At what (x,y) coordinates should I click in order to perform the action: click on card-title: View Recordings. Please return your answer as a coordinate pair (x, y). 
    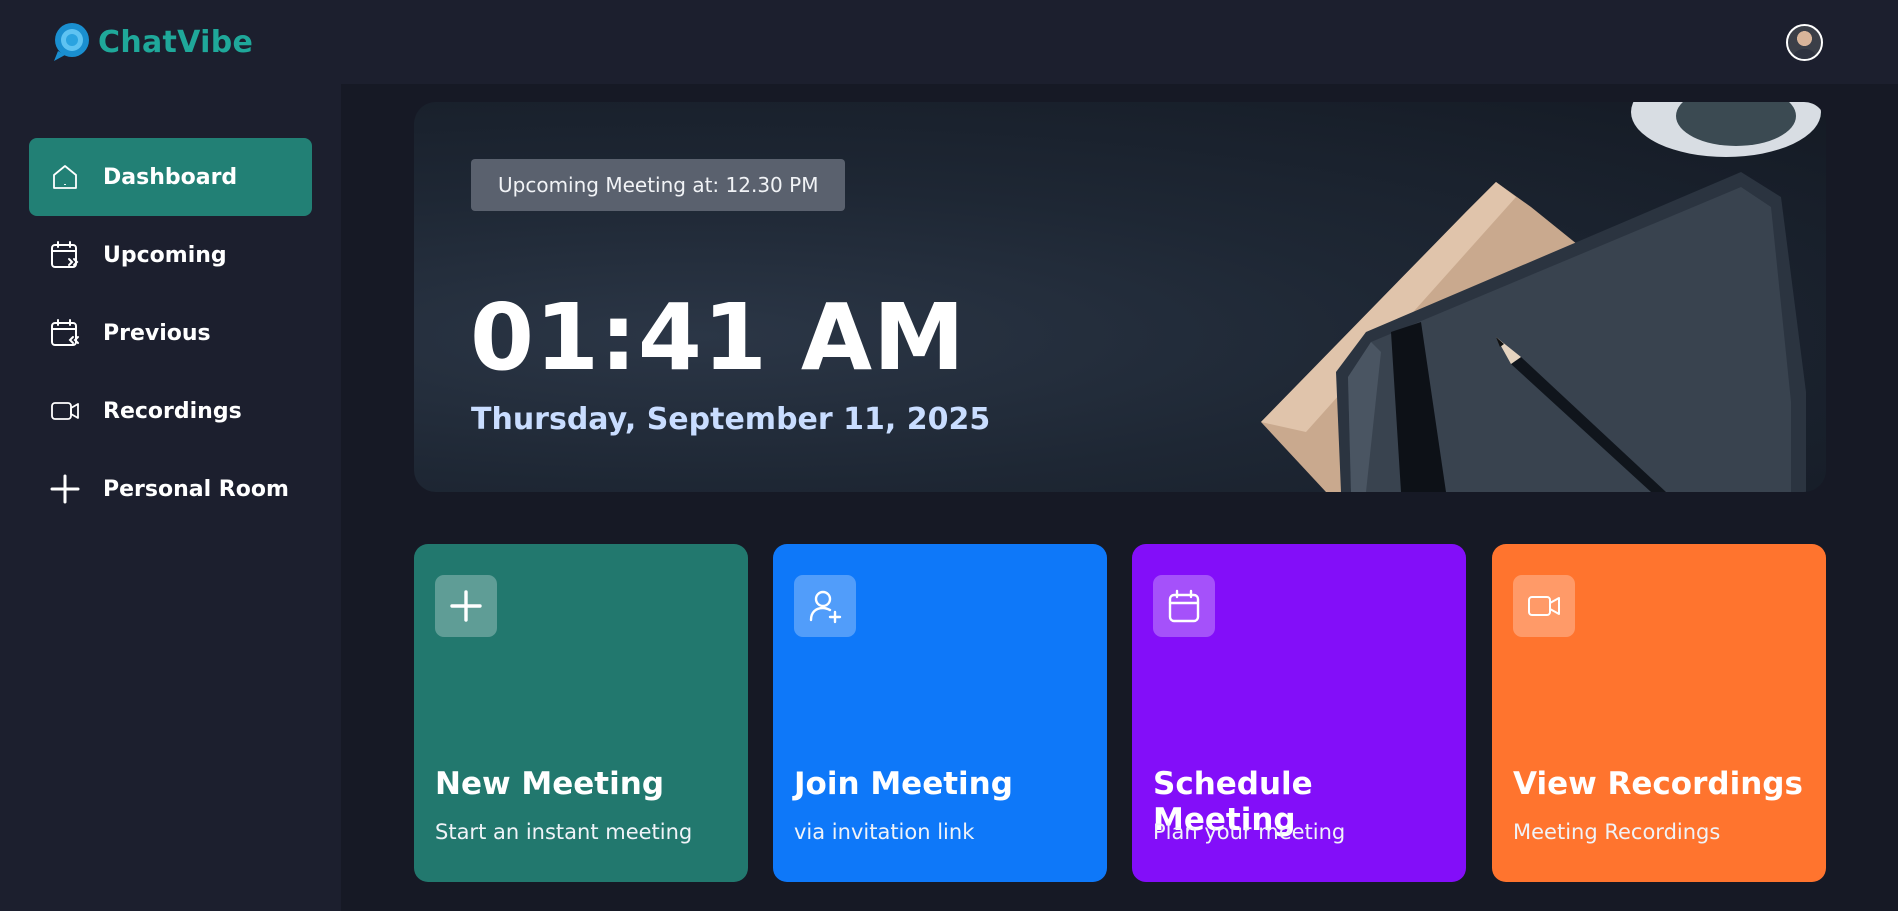
    Looking at the image, I should click on (1658, 784).